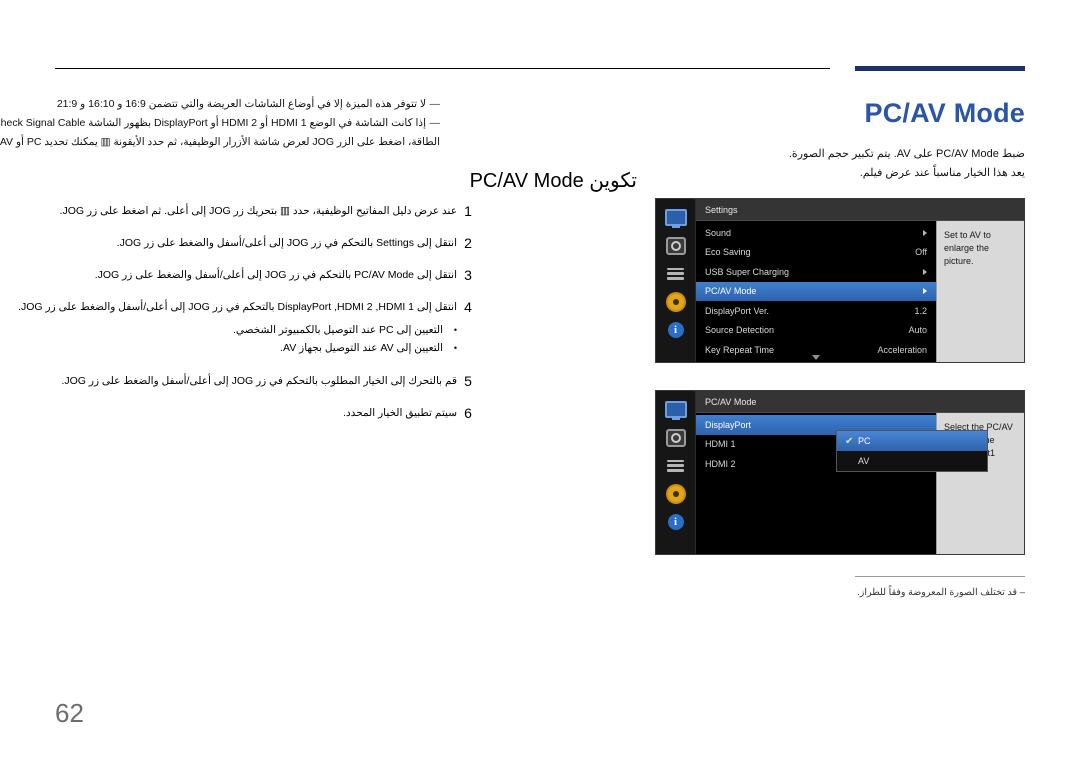  I want to click on osd-item-value: Acceleration, so click(902, 349).